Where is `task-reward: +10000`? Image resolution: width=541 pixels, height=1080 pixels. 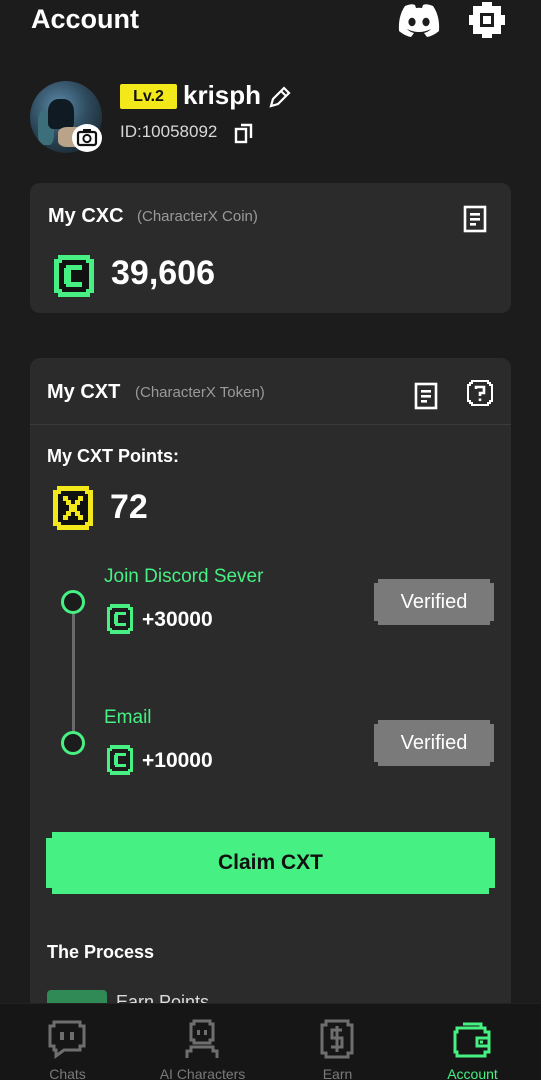
task-reward: +10000 is located at coordinates (177, 760).